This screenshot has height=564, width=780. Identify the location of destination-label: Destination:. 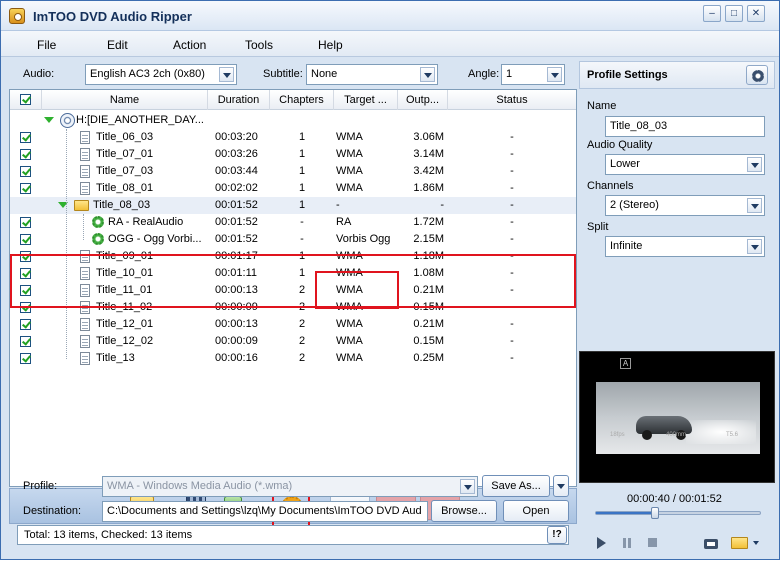
(52, 511).